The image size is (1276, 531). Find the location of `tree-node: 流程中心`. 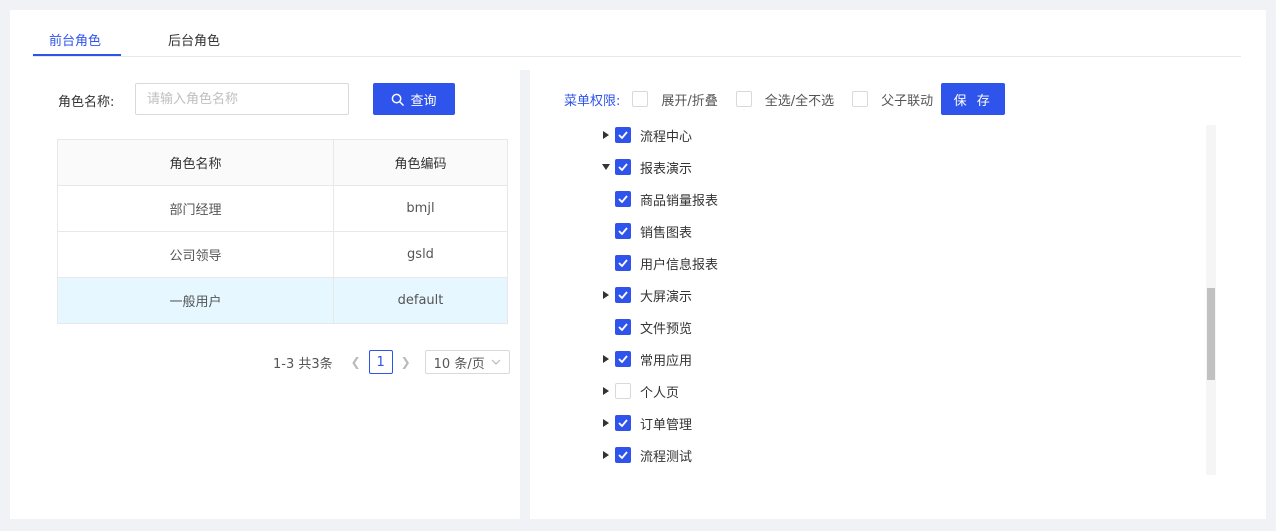

tree-node: 流程中心 is located at coordinates (644, 135).